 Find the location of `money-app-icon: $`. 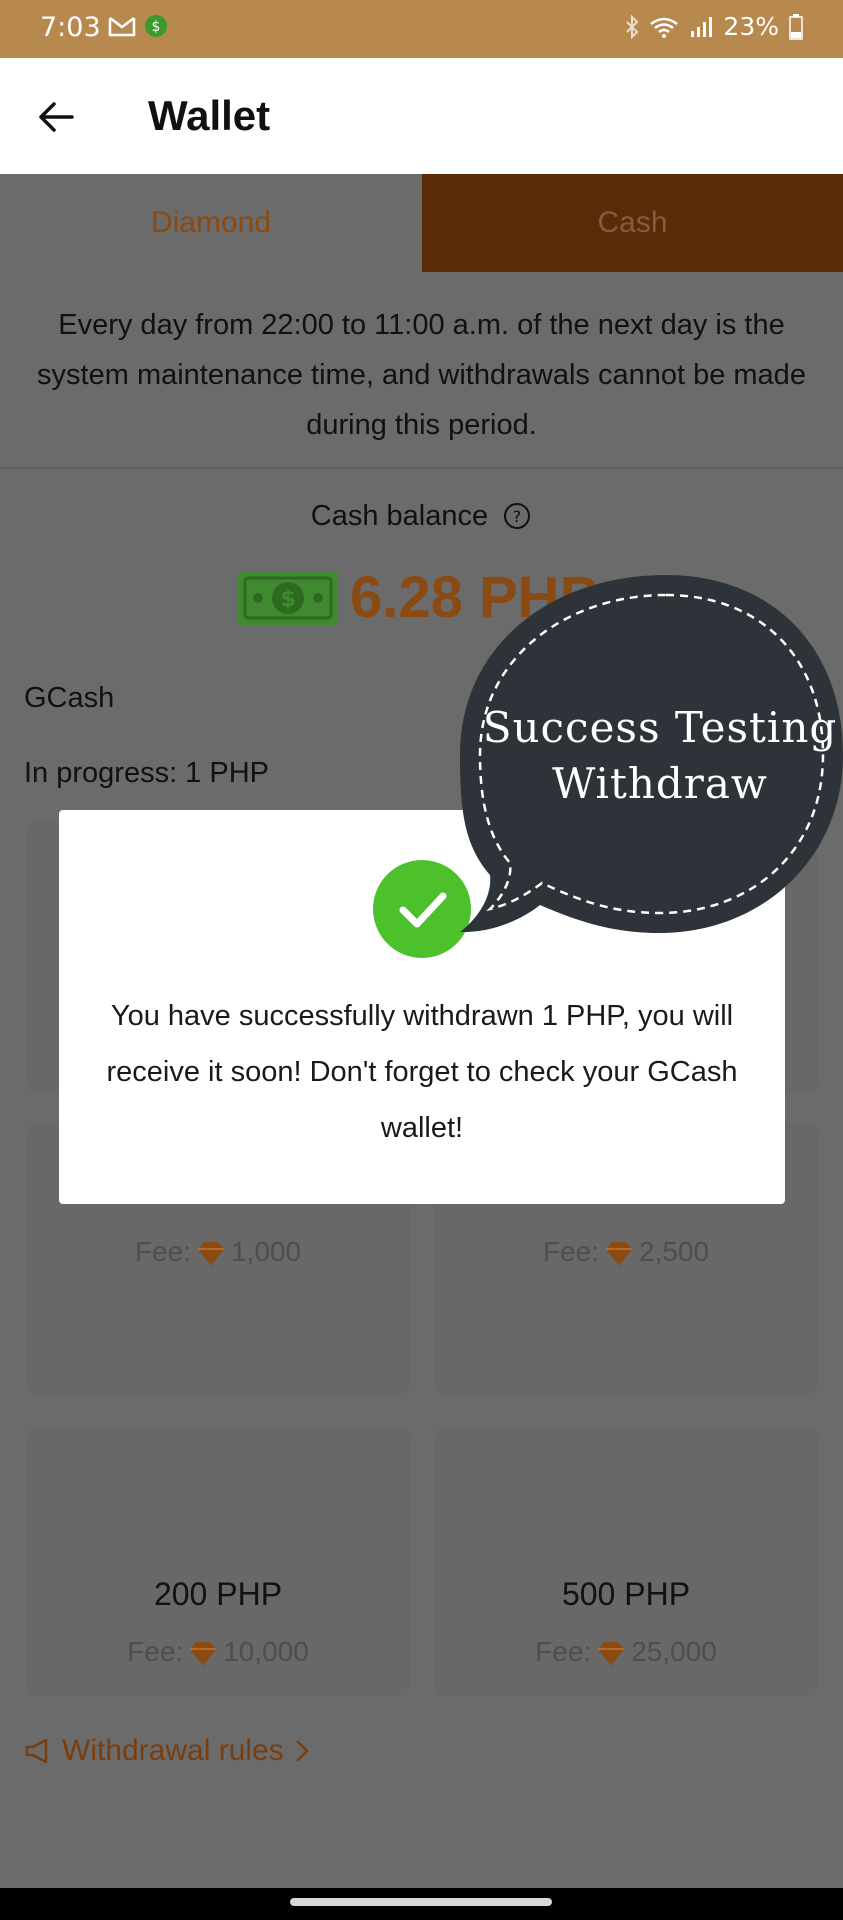

money-app-icon: $ is located at coordinates (156, 26).